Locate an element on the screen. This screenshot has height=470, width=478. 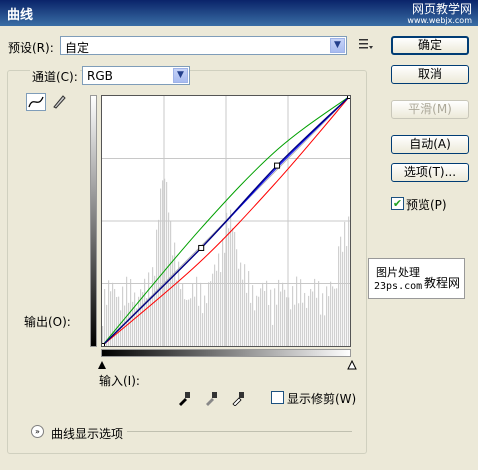
auto-button: 自动(A) is located at coordinates (430, 144).